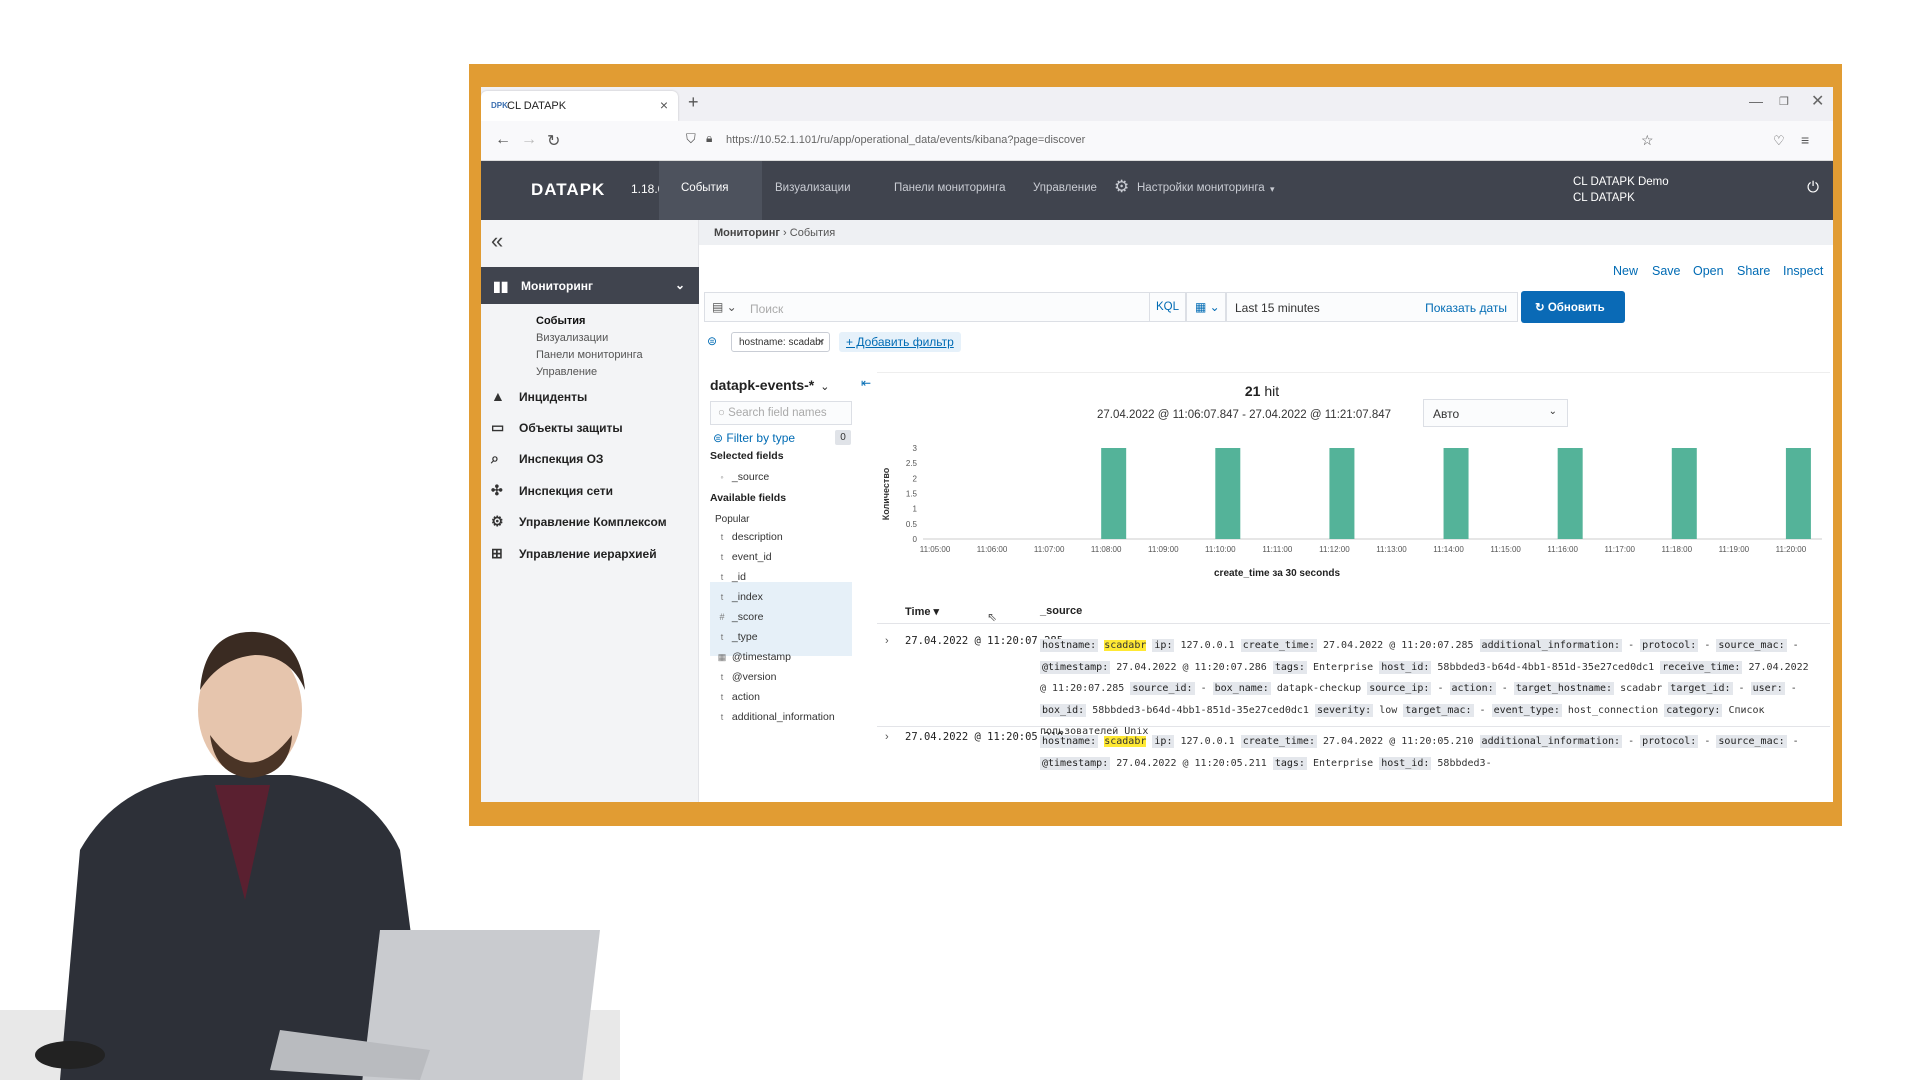 The image size is (1920, 1080). Describe the element at coordinates (724, 307) in the screenshot. I see `saved-query-icon: ▤ ⌄` at that location.